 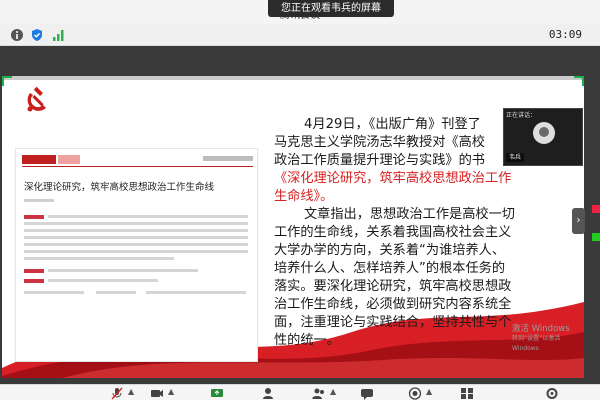 What do you see at coordinates (393, 286) in the screenshot?
I see `slide-text-line: 落实。要深化理论研究，筑牢高校思想政` at bounding box center [393, 286].